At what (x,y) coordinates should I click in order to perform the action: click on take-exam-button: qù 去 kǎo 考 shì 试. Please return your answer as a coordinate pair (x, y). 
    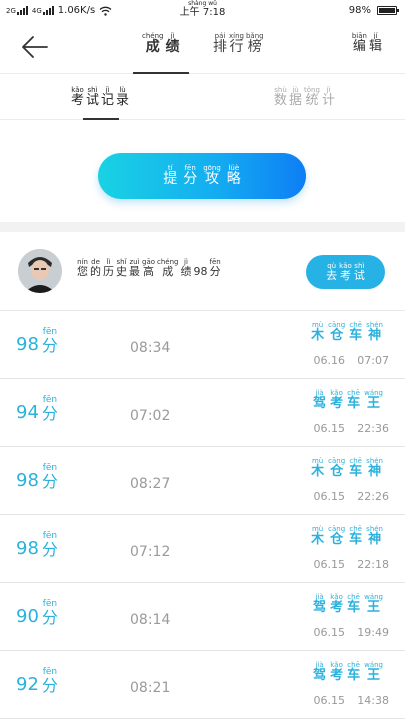
    Looking at the image, I should click on (345, 272).